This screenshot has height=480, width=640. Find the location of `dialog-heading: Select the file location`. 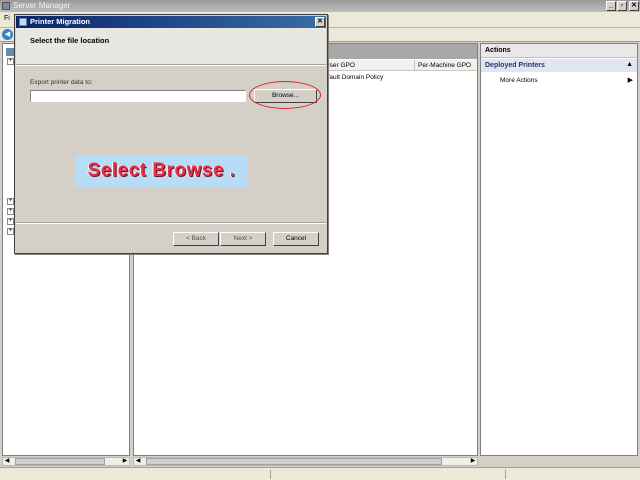

dialog-heading: Select the file location is located at coordinates (70, 40).